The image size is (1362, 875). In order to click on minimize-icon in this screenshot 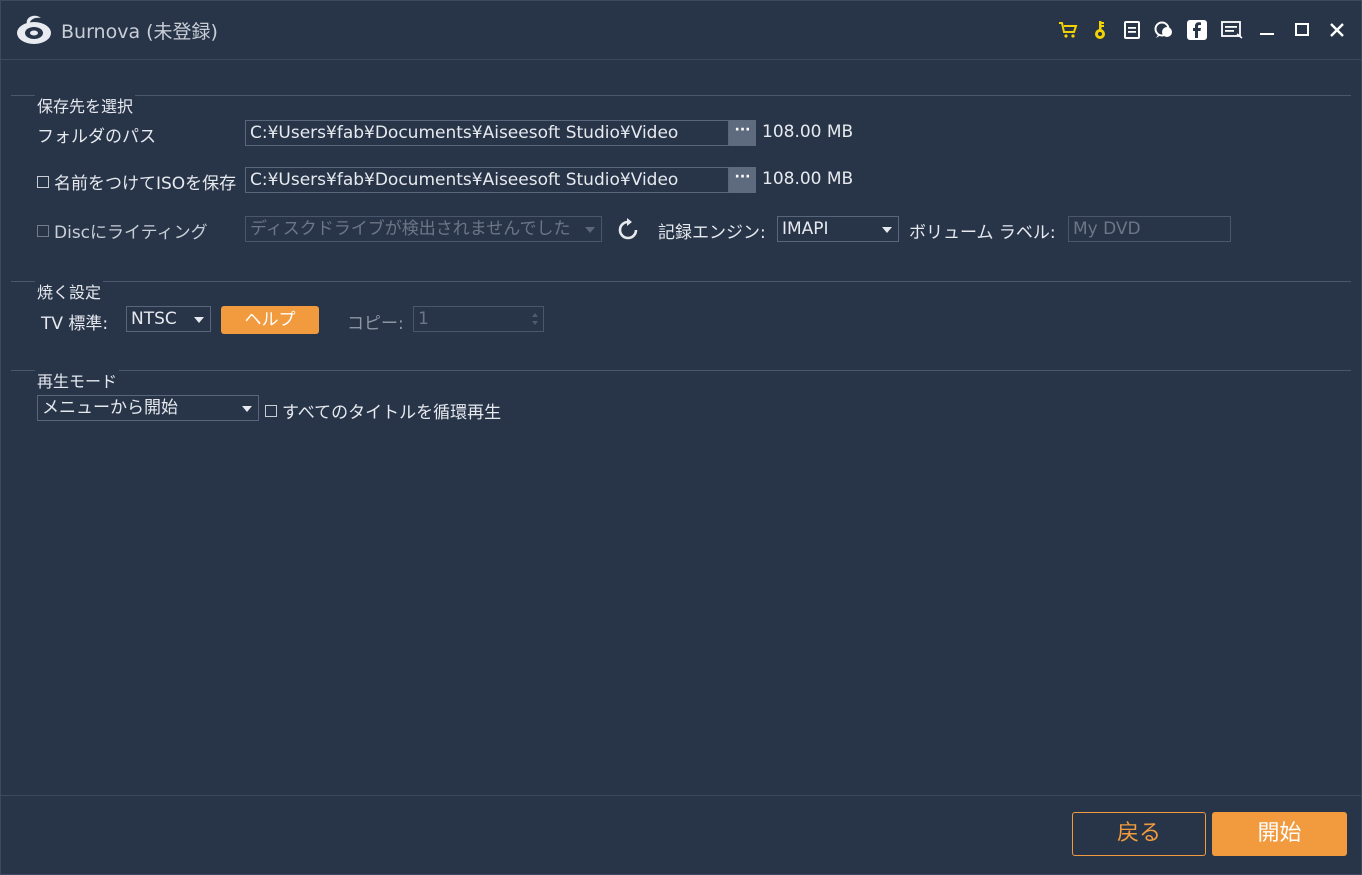, I will do `click(1267, 30)`.